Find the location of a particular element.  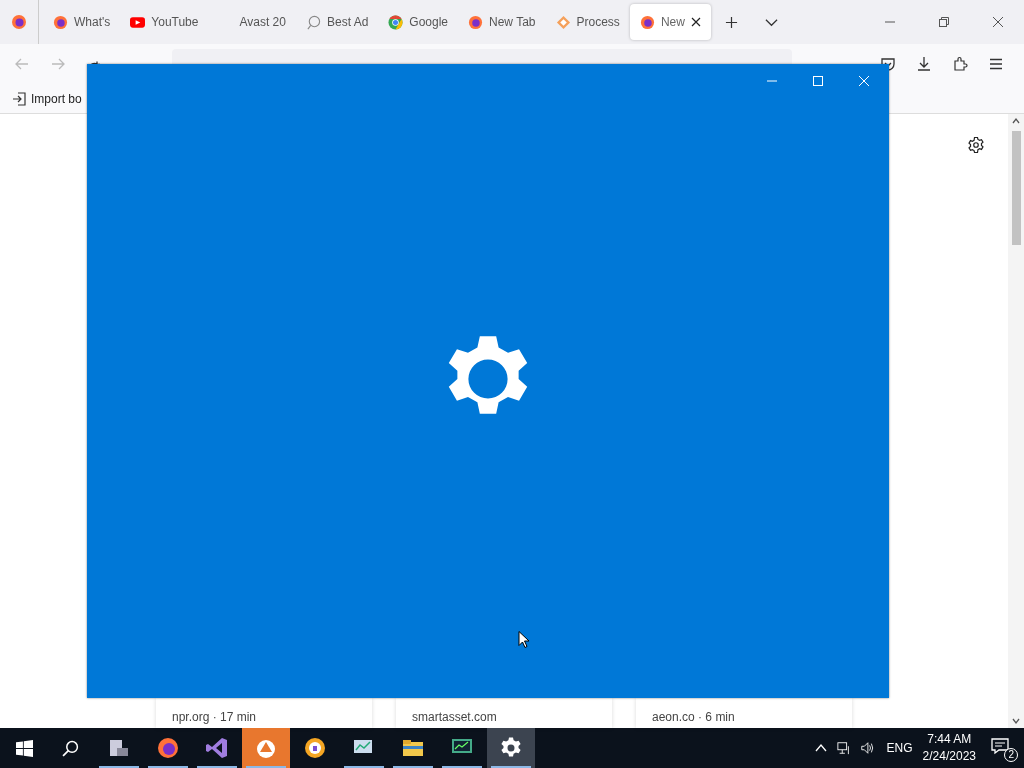

maximize-icon is located at coordinates (818, 81).